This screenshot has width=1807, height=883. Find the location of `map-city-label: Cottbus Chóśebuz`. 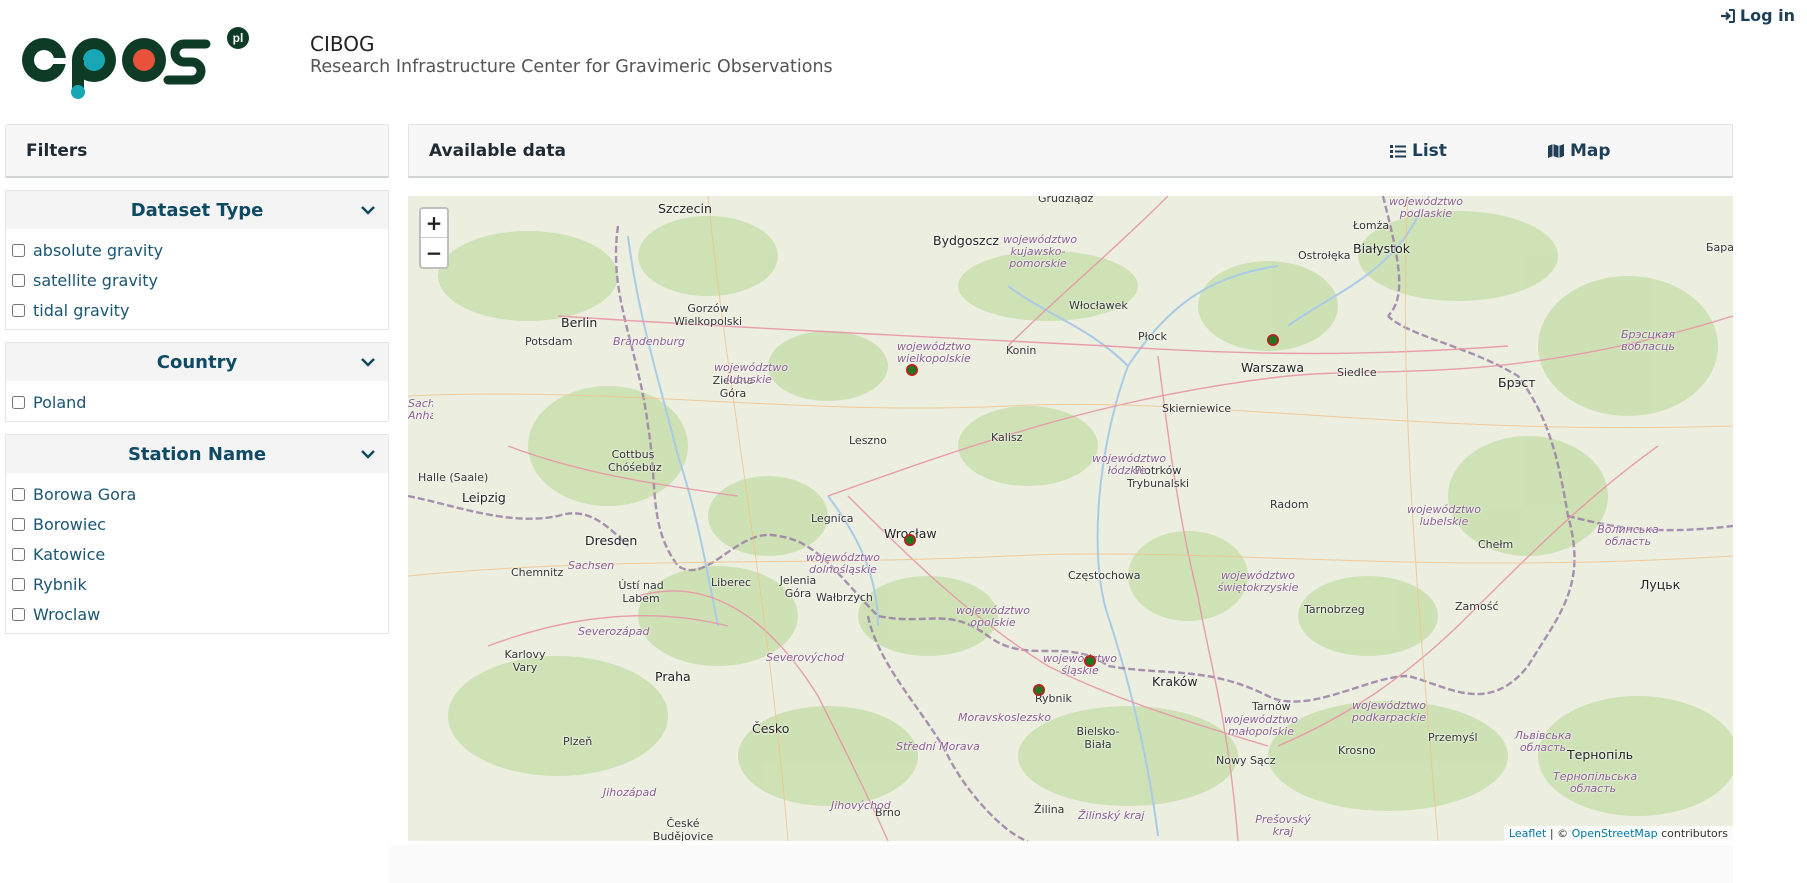

map-city-label: Cottbus Chóśebuz is located at coordinates (635, 461).